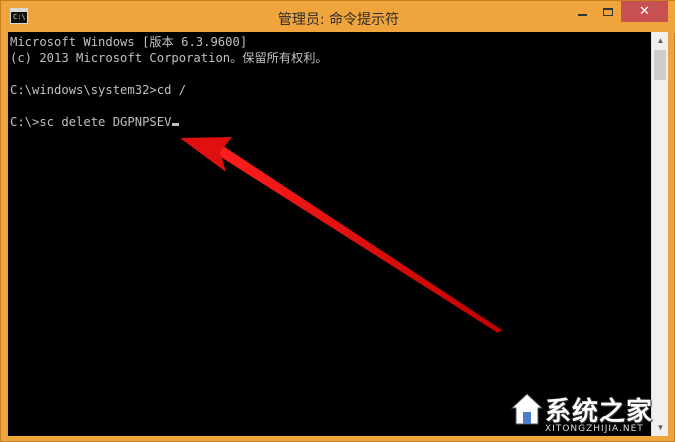 This screenshot has width=675, height=442. What do you see at coordinates (129, 42) in the screenshot?
I see `console-line: Microsoft Windows [版本 6.3.9600]` at bounding box center [129, 42].